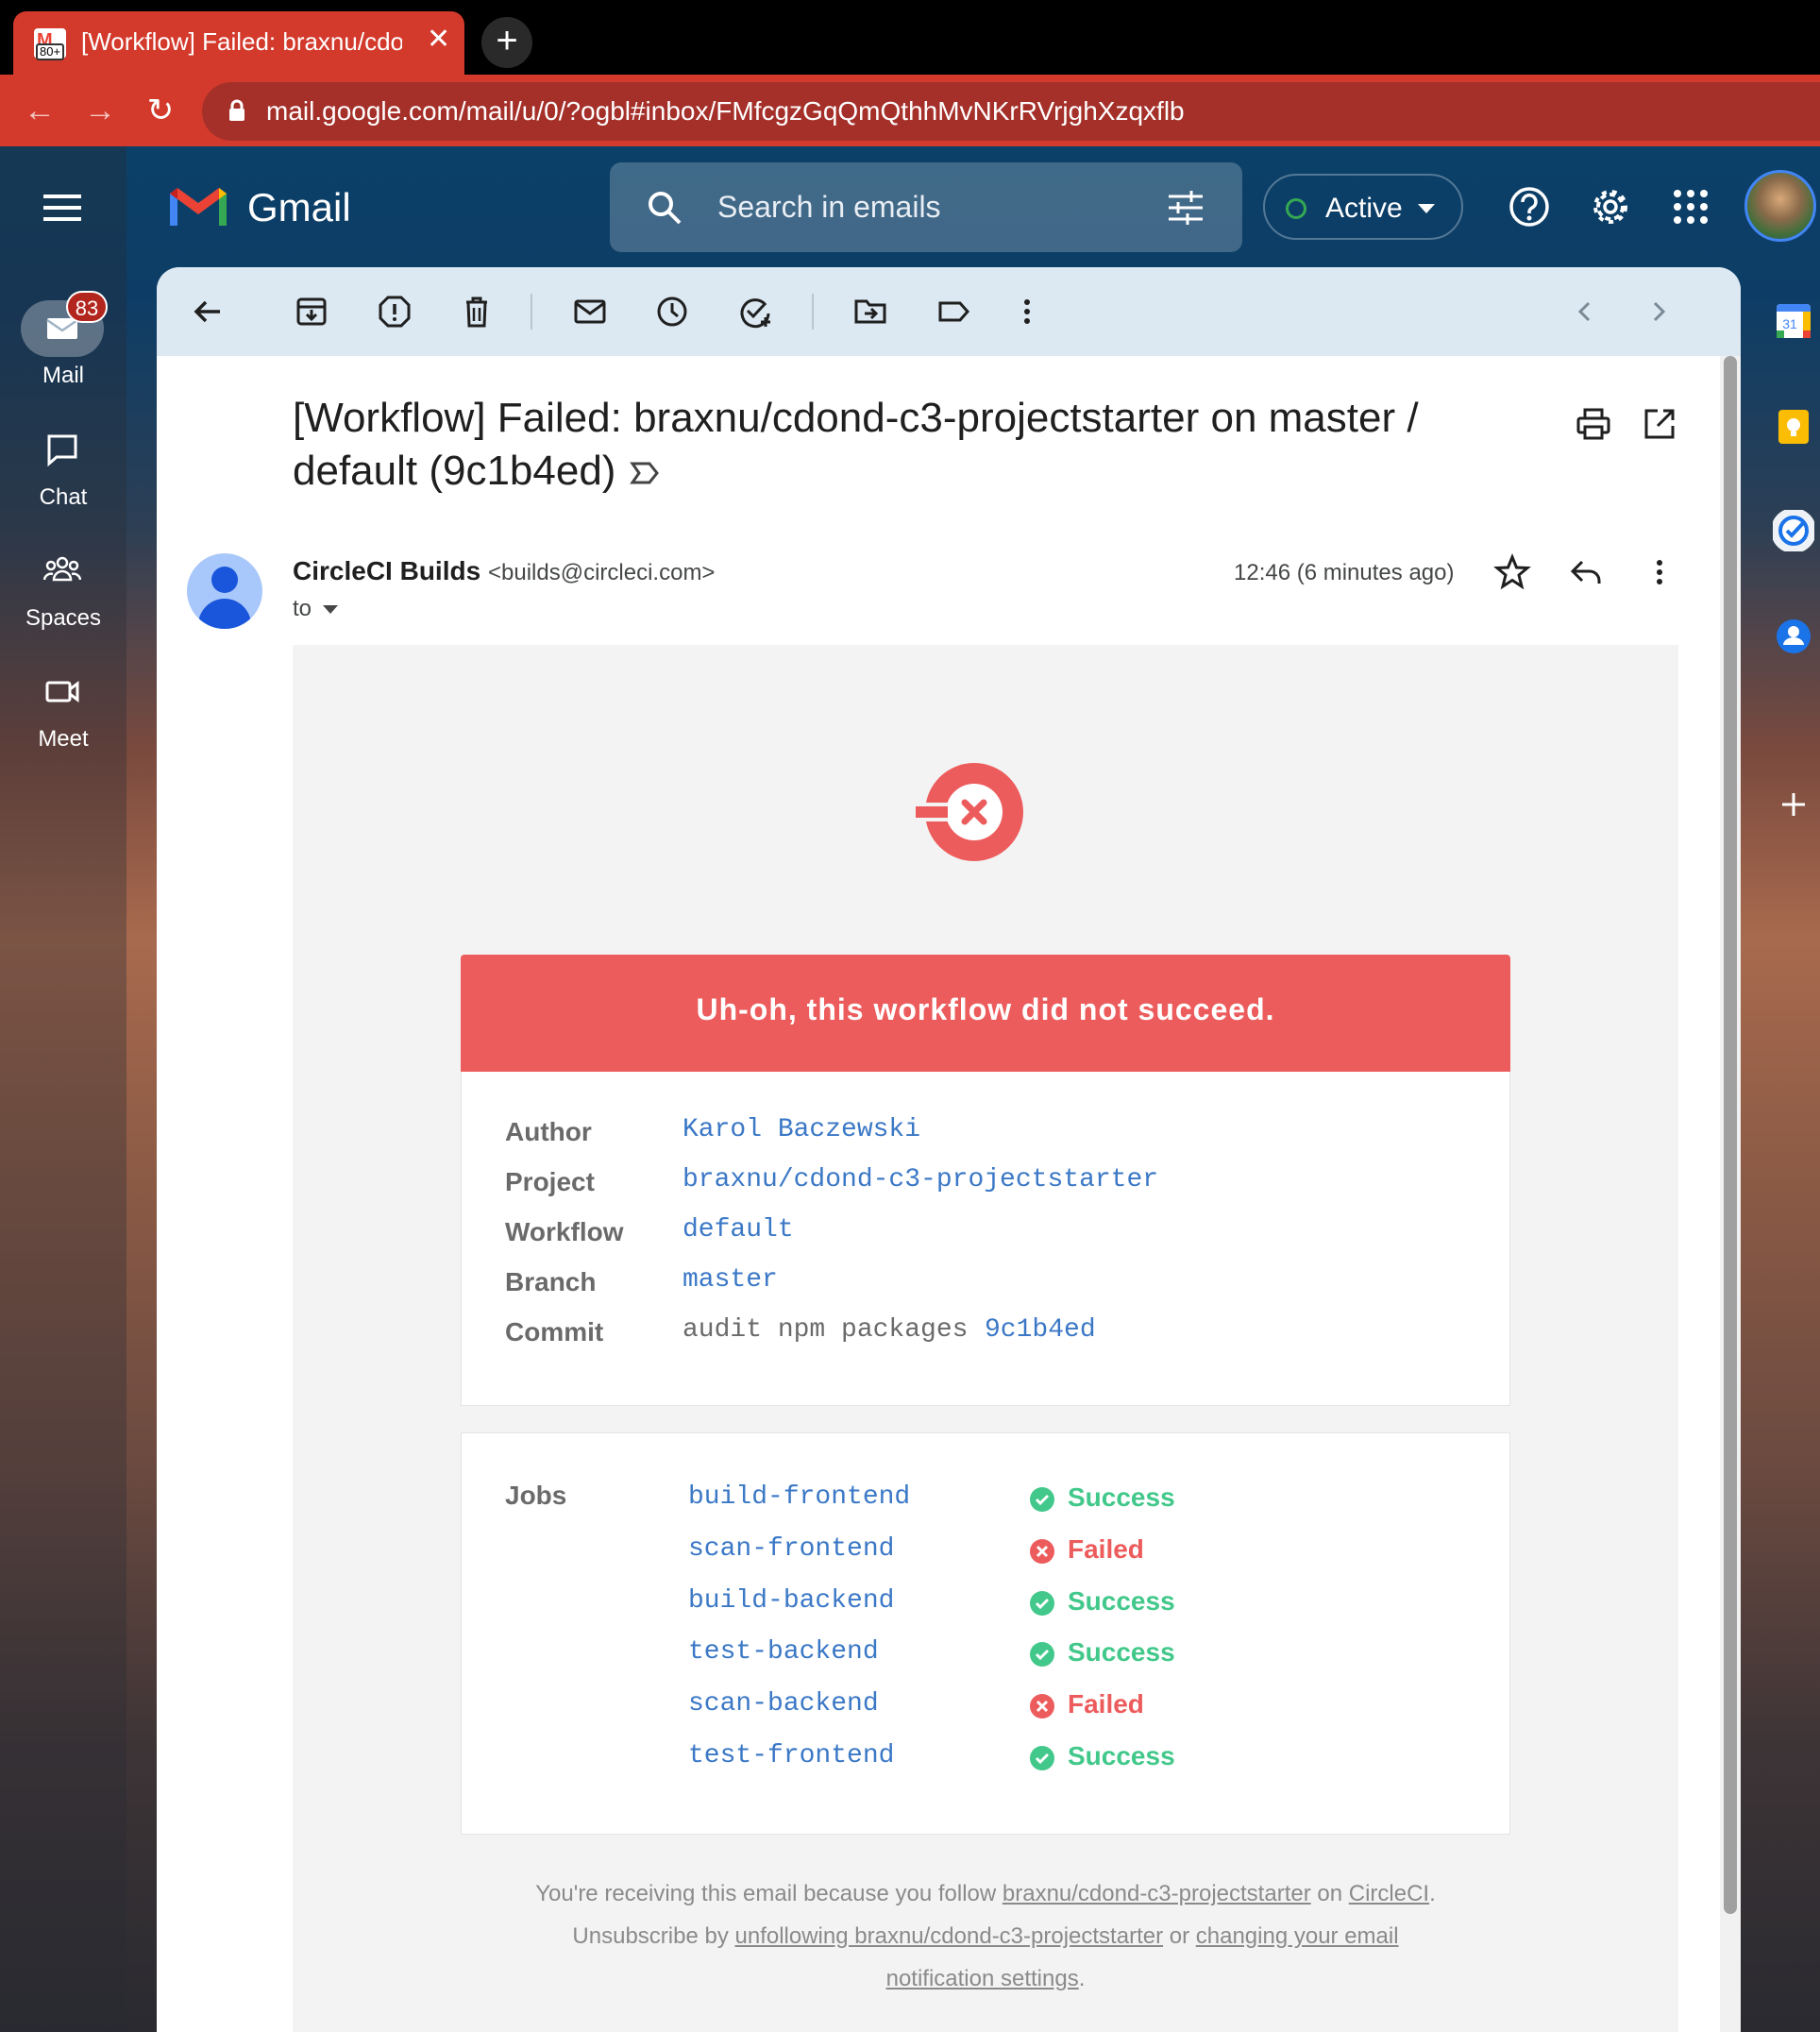  I want to click on job-status: Success, so click(1101, 1601).